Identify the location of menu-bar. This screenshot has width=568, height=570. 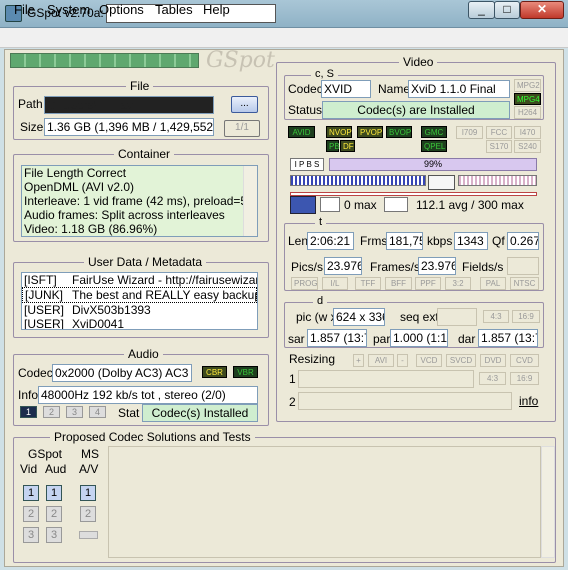
(284, 38).